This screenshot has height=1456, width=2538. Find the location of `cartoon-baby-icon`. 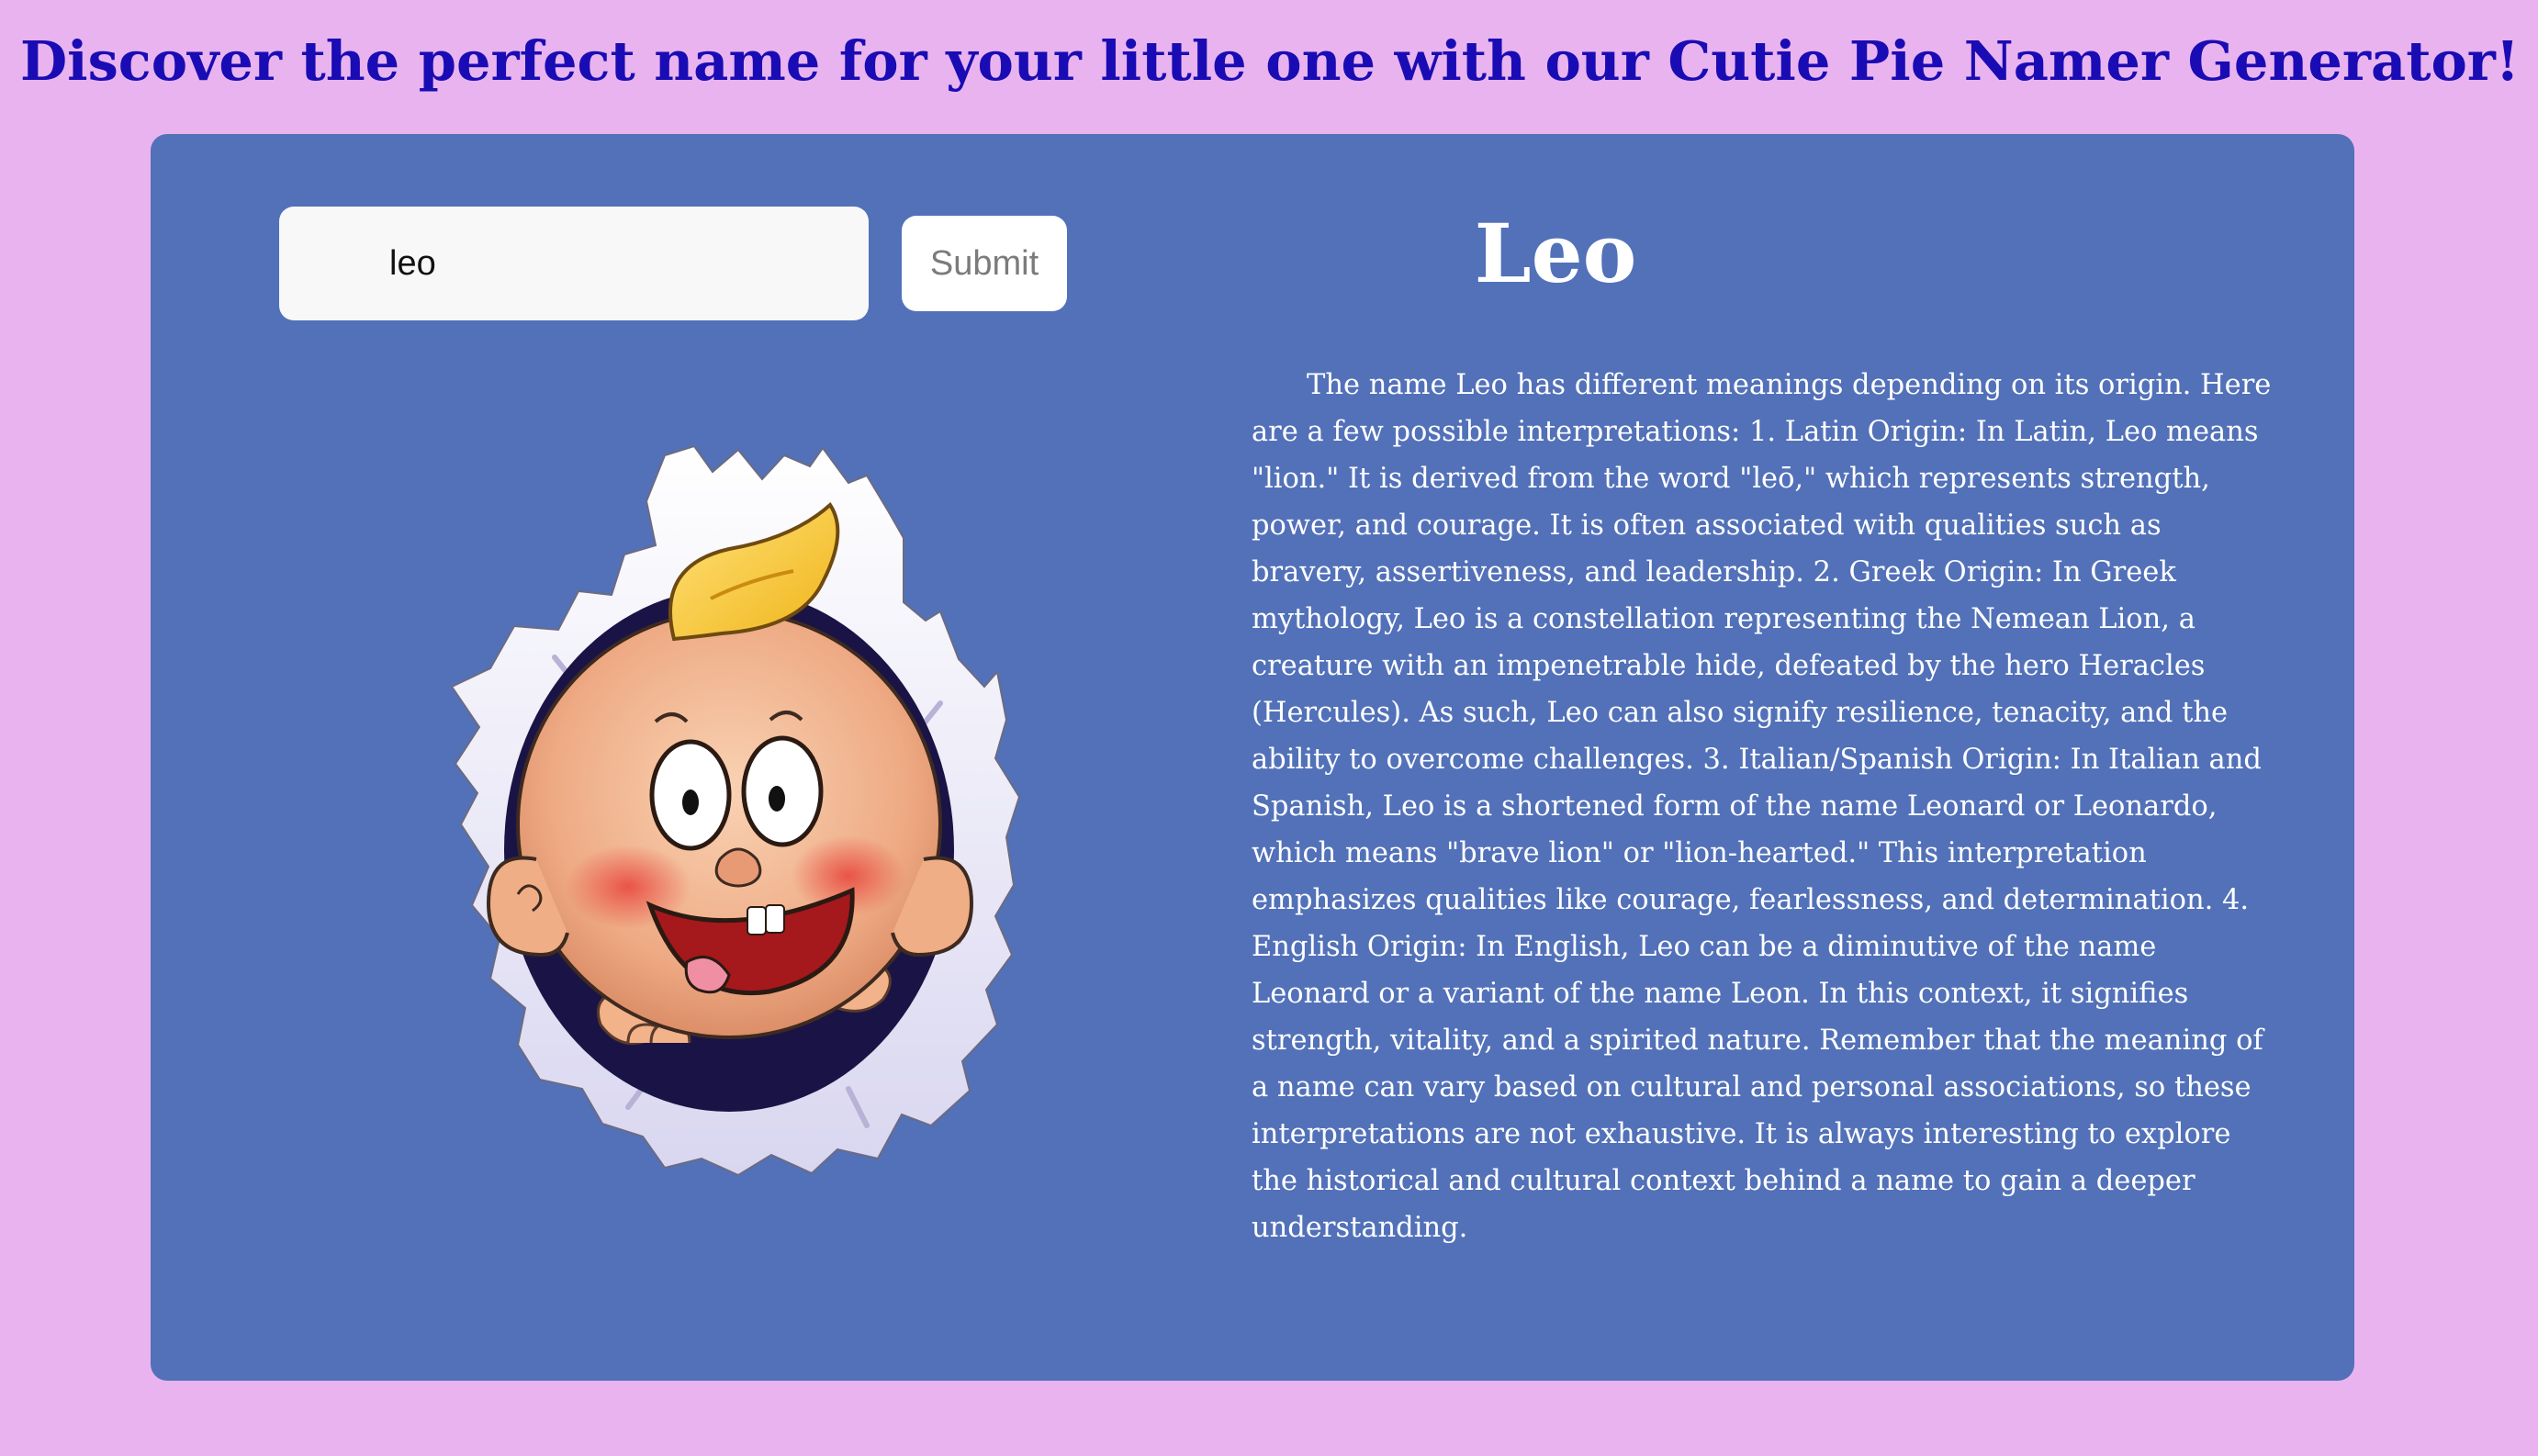

cartoon-baby-icon is located at coordinates (736, 810).